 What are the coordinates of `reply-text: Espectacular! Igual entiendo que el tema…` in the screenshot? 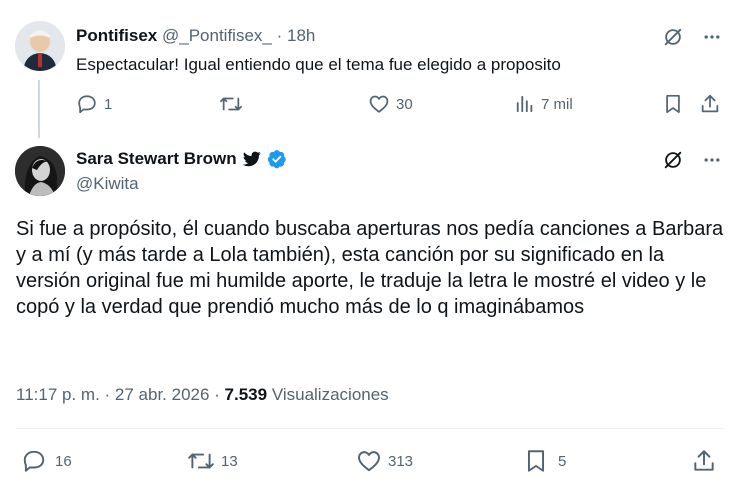 It's located at (318, 64).